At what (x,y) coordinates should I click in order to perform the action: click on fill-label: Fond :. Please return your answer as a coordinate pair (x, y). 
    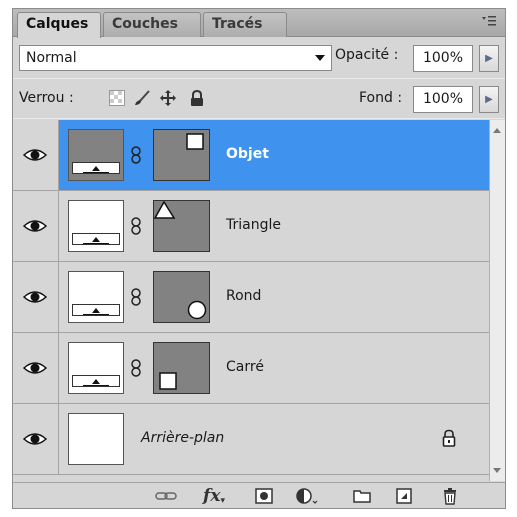
    Looking at the image, I should click on (381, 98).